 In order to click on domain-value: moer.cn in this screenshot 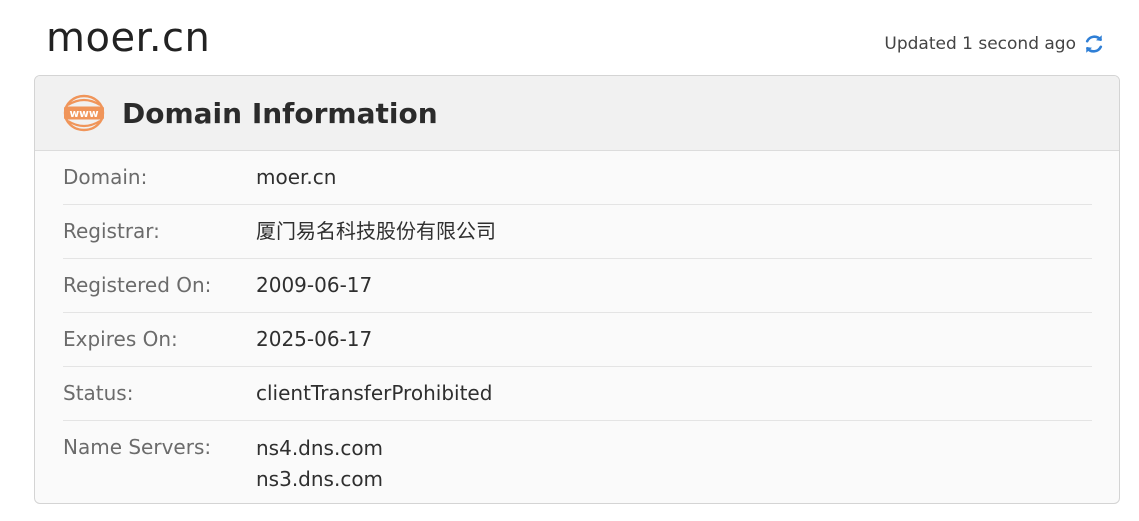, I will do `click(296, 177)`.